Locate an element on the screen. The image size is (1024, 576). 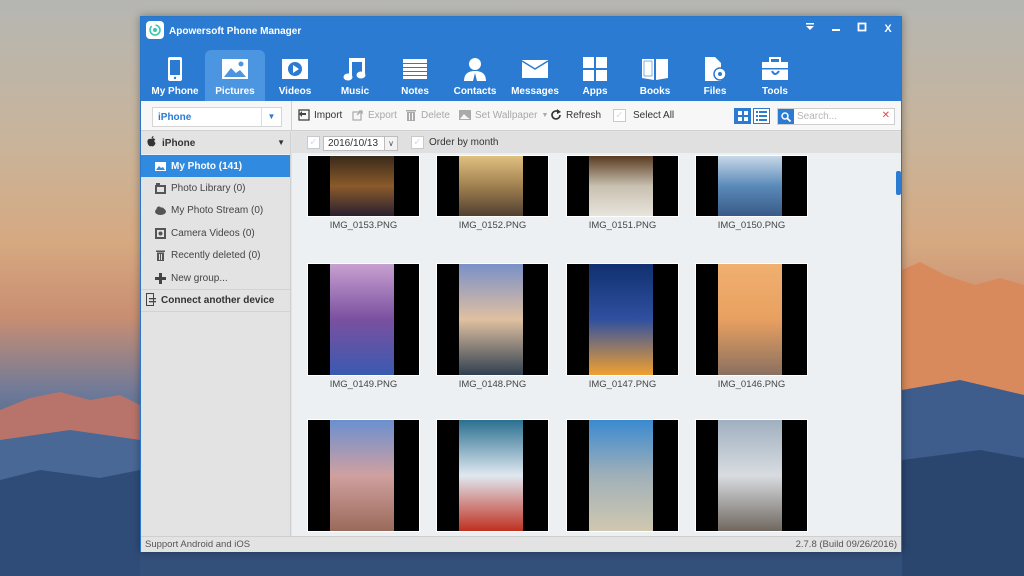
close-icon: X is located at coordinates (888, 29).